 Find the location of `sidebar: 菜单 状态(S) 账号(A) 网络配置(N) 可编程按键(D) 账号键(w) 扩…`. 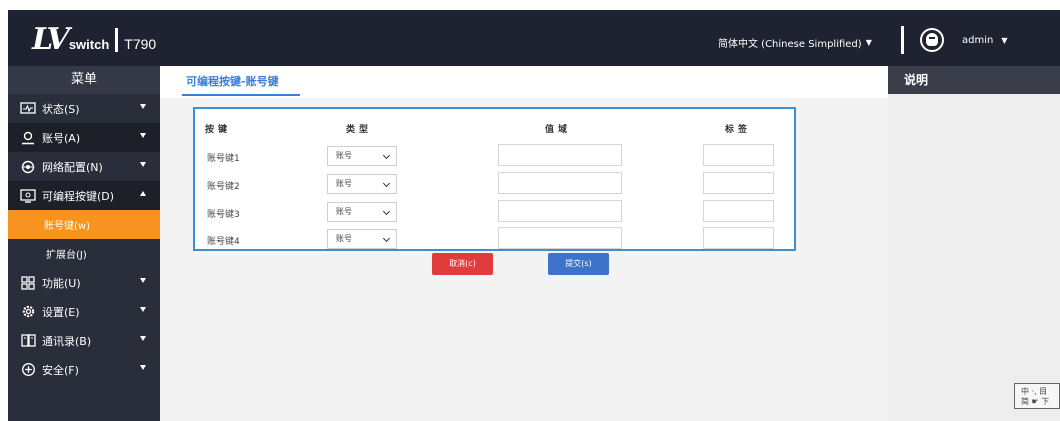

sidebar: 菜单 状态(S) 账号(A) 网络配置(N) 可编程按键(D) 账号键(w) 扩… is located at coordinates (84, 243).